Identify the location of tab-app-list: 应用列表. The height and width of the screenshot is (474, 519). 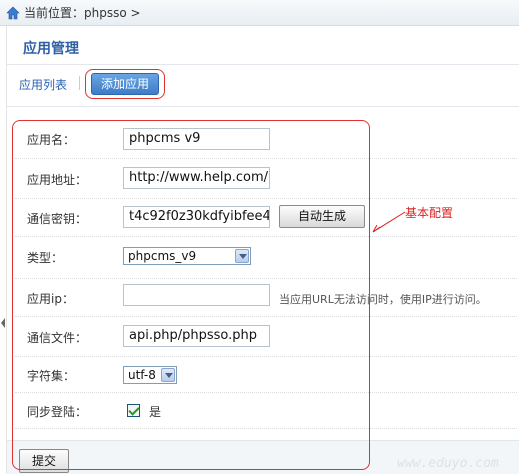
(43, 84).